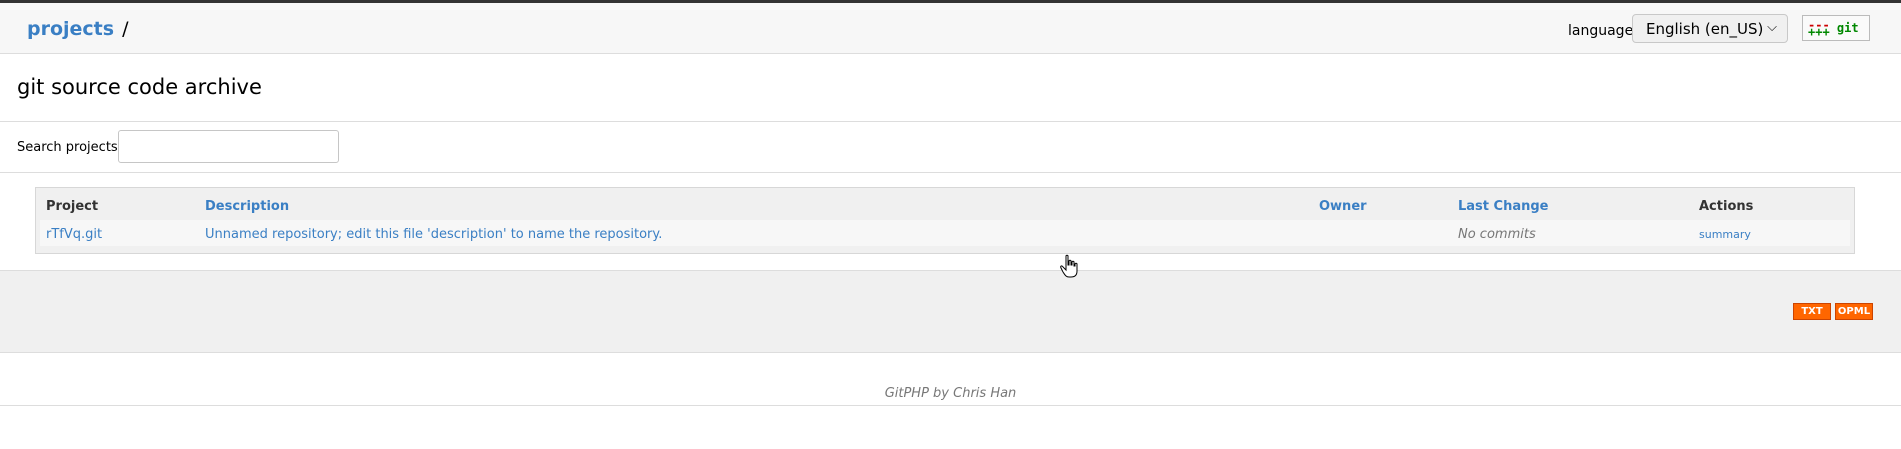 The image size is (1901, 449). What do you see at coordinates (1847, 28) in the screenshot?
I see `git-word: git` at bounding box center [1847, 28].